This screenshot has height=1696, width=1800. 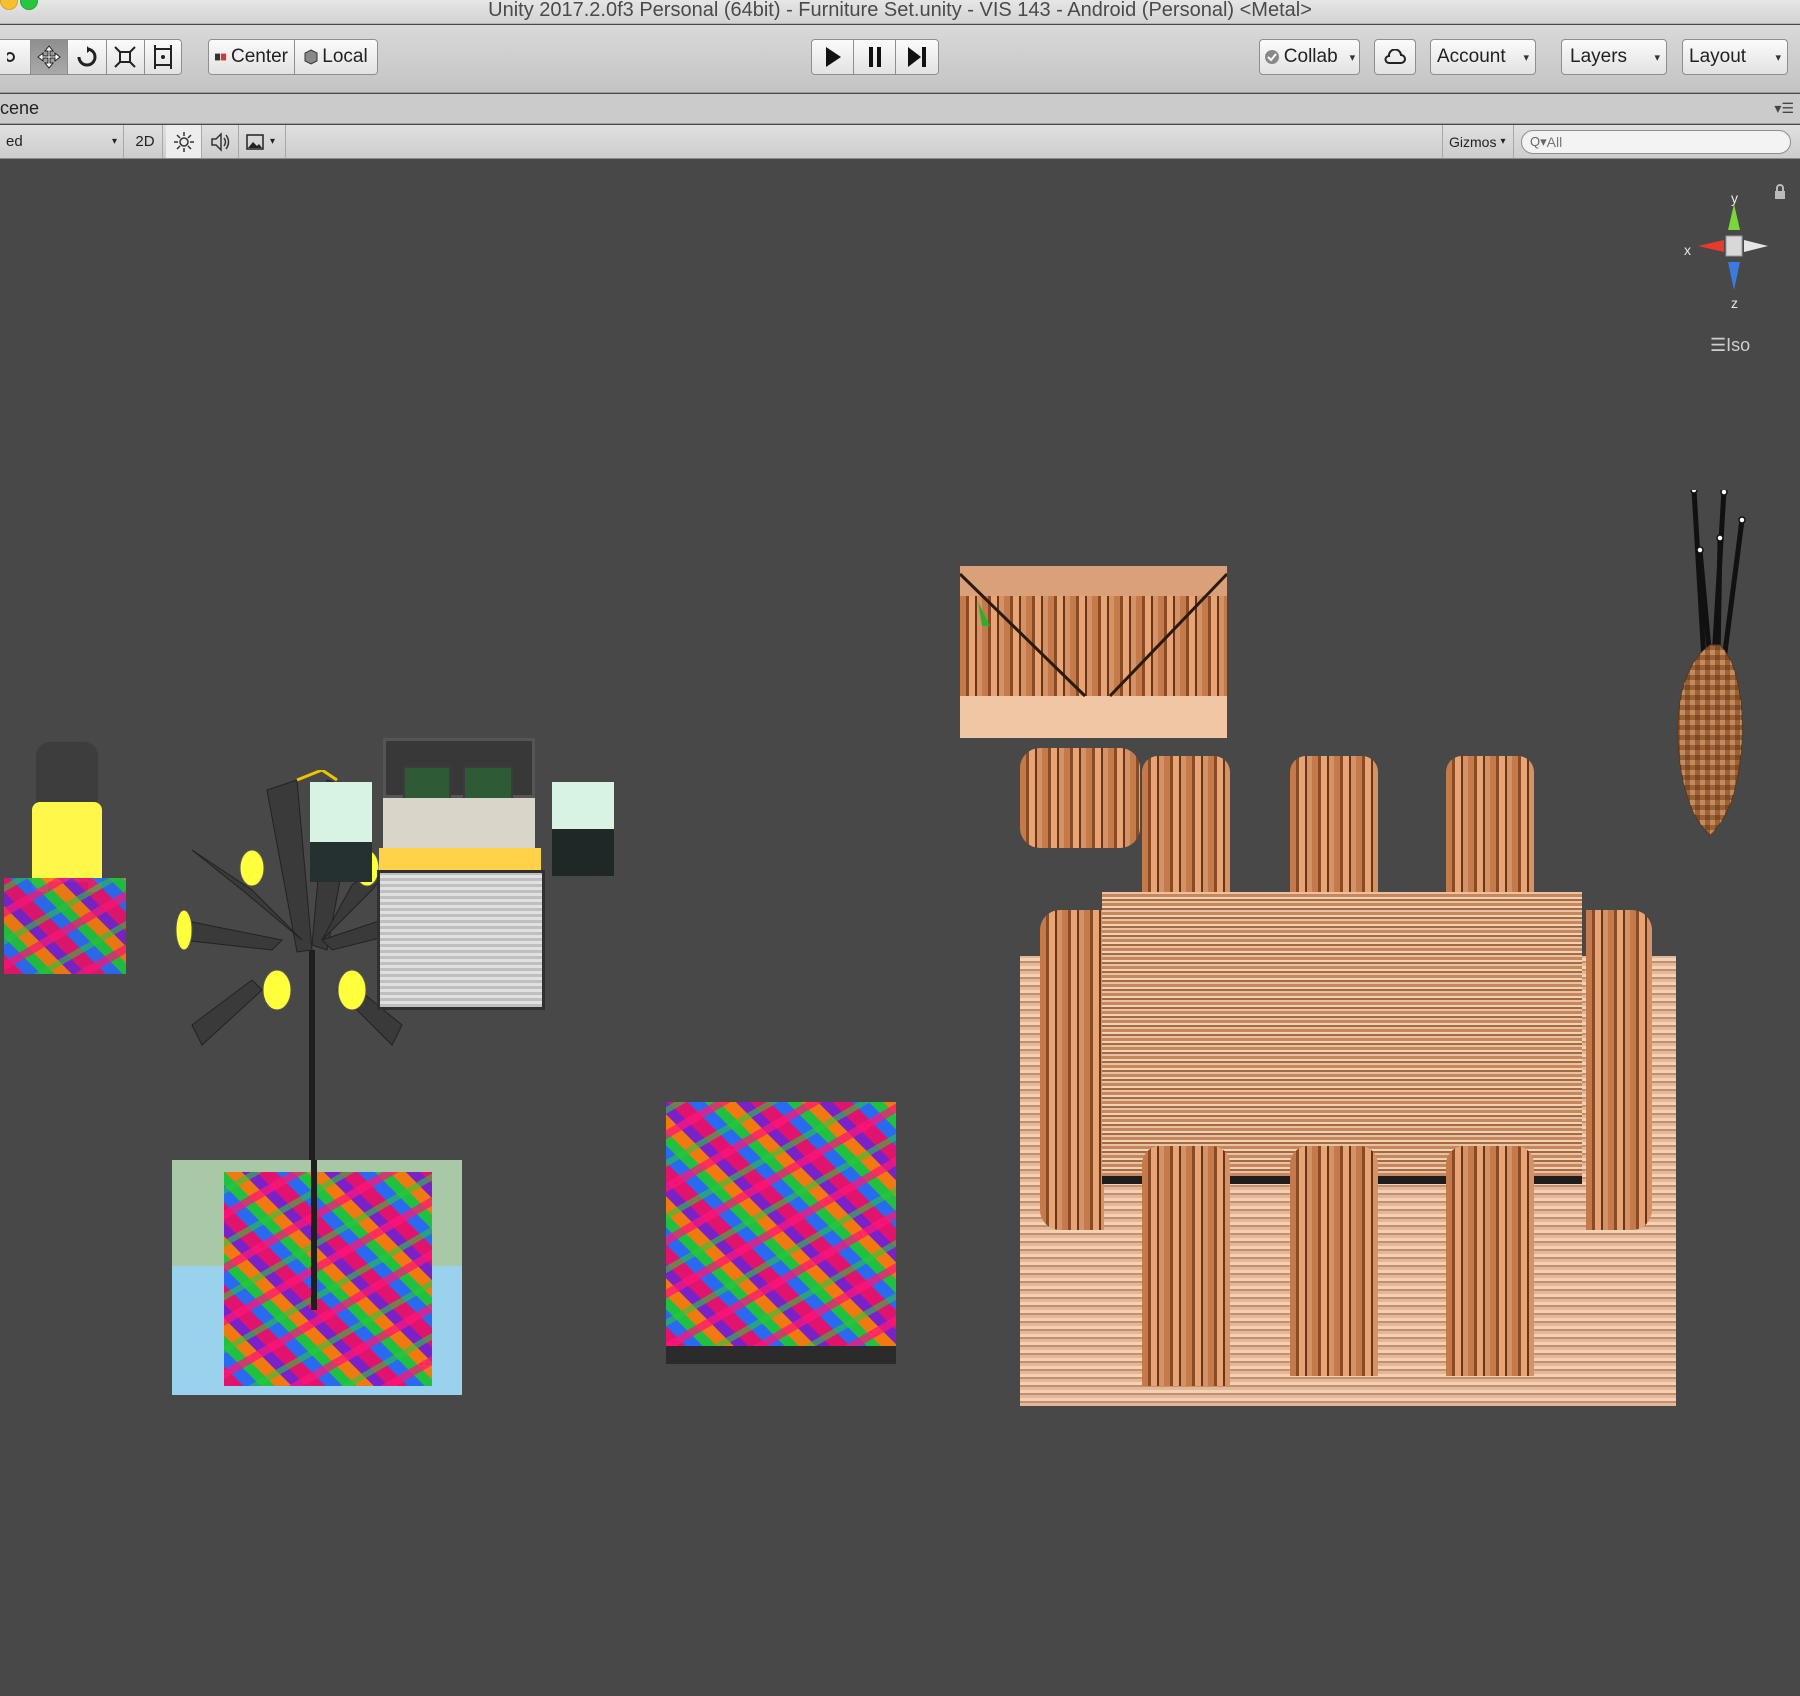 What do you see at coordinates (345, 56) in the screenshot?
I see `pivot-local-label: Local` at bounding box center [345, 56].